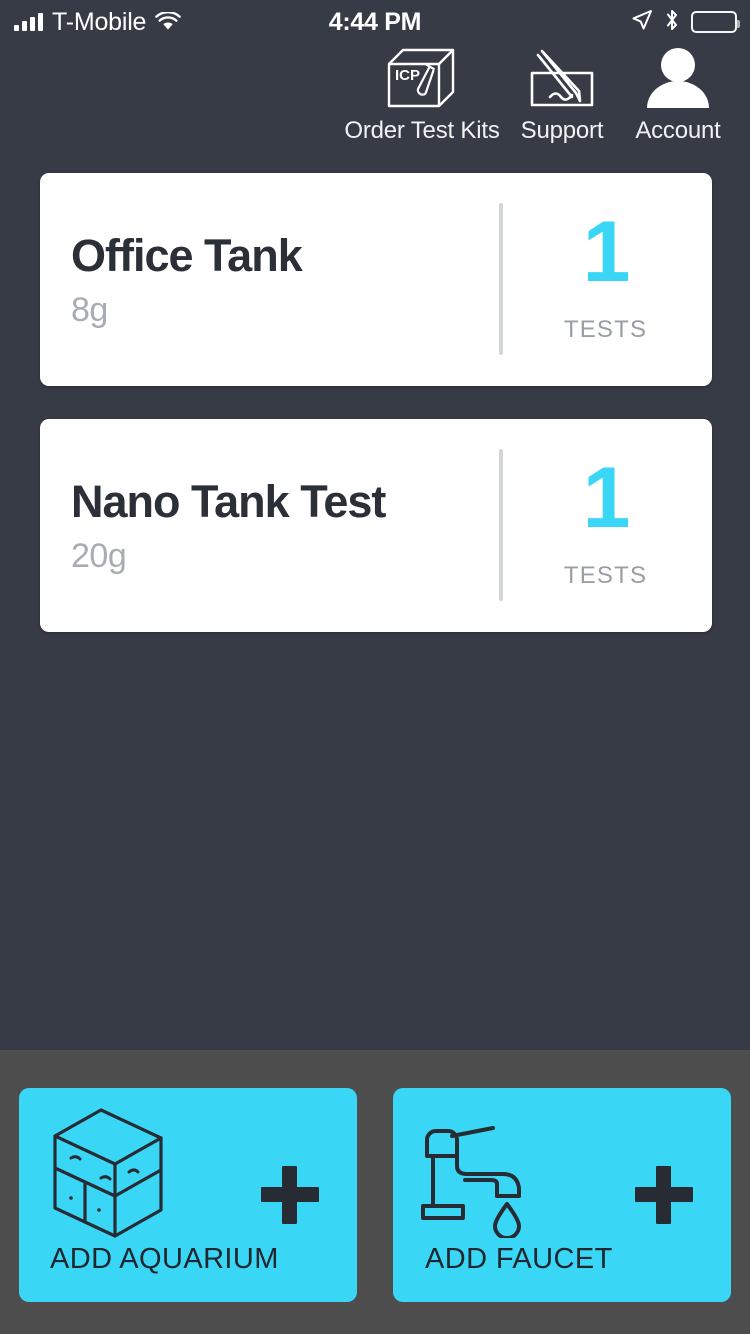  I want to click on status-bar-right, so click(685, 22).